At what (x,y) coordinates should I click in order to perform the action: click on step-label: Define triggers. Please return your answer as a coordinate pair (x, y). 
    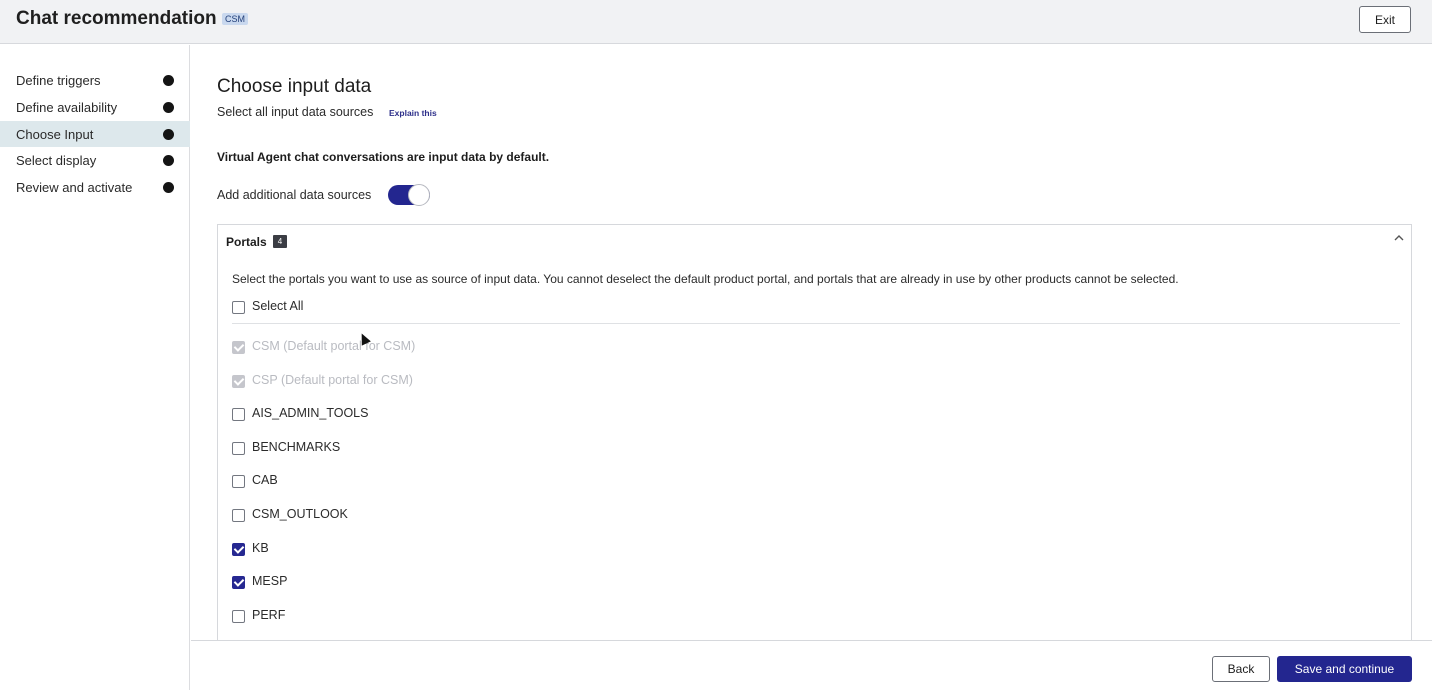
    Looking at the image, I should click on (58, 80).